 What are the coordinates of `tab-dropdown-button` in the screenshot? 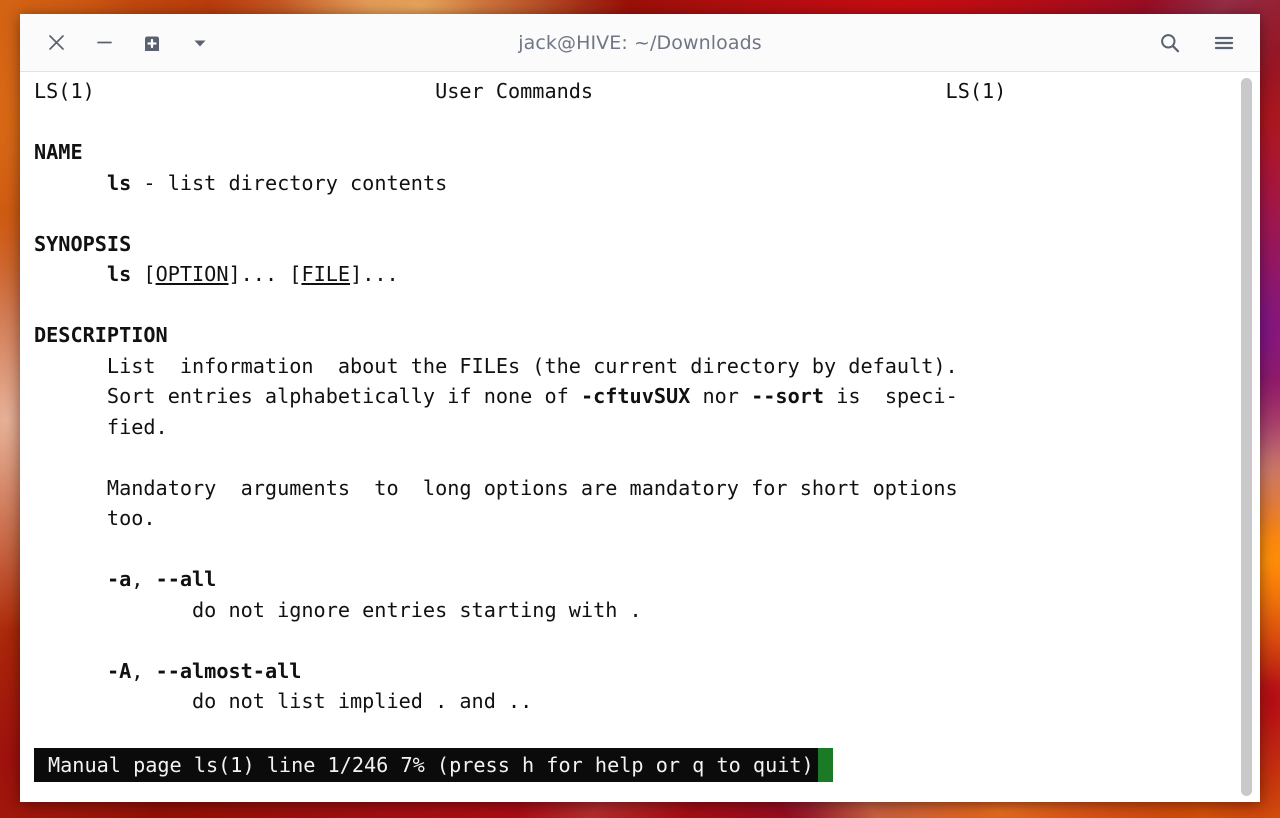 It's located at (200, 43).